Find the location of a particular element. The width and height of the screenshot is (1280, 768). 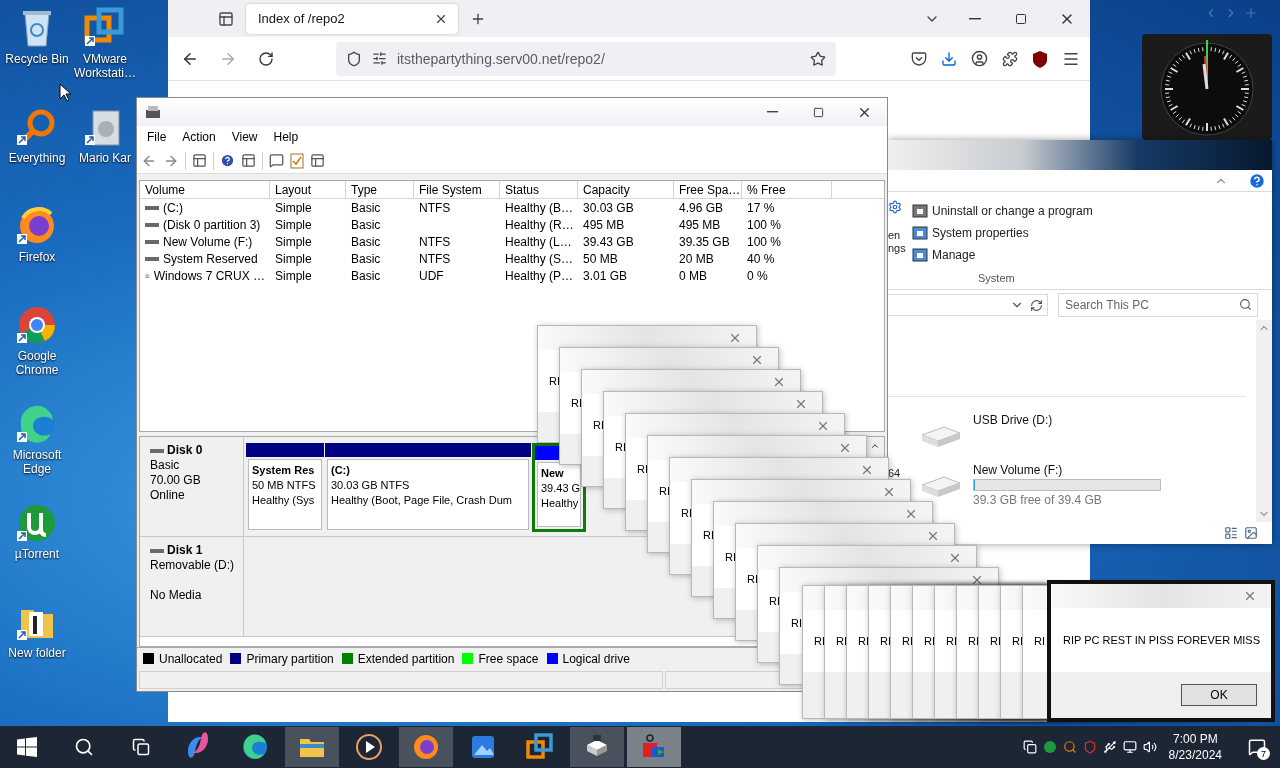

menu-item: View is located at coordinates (244, 137).